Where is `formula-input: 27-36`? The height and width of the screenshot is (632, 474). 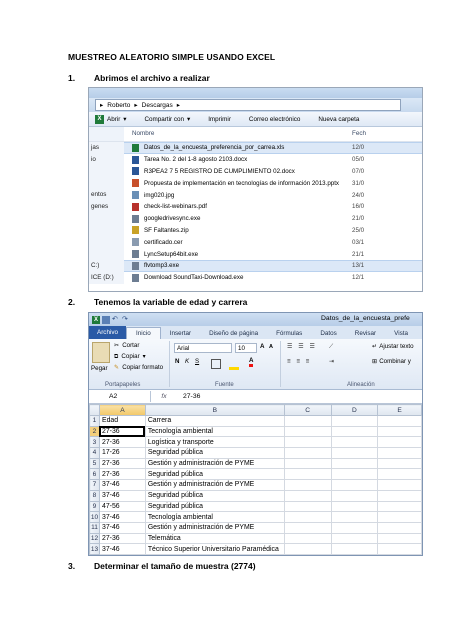
formula-input: 27-36 is located at coordinates (188, 396).